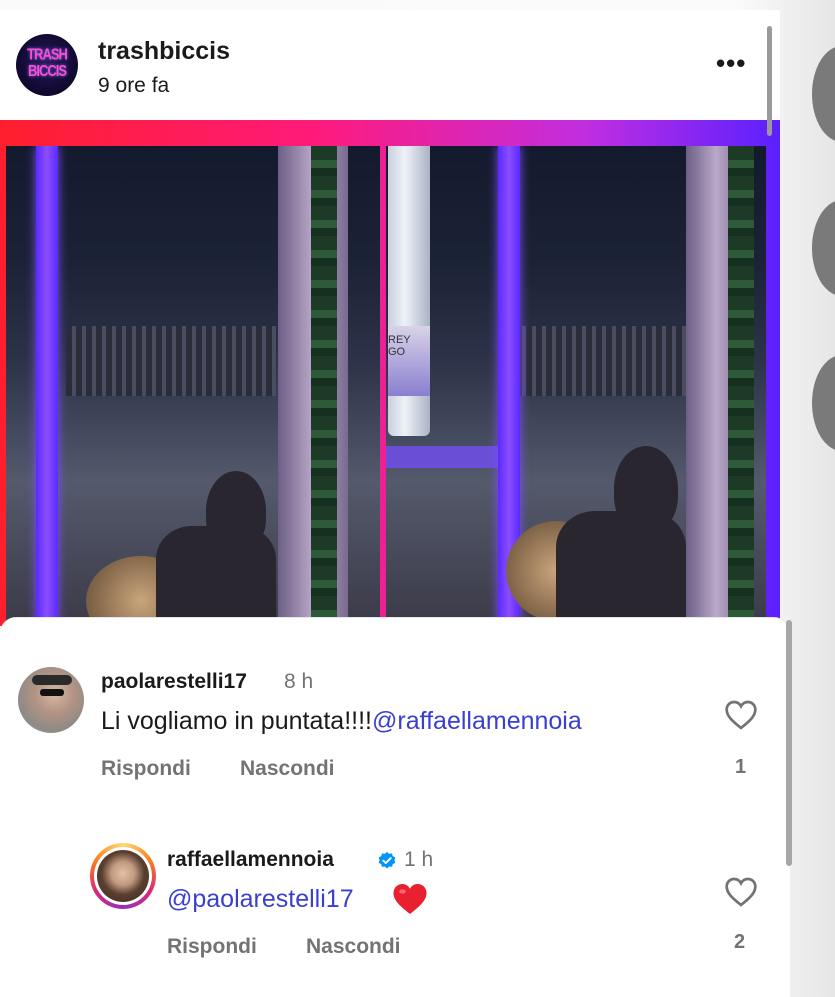 This screenshot has height=997, width=835. I want to click on comment-time: 1 h, so click(419, 859).